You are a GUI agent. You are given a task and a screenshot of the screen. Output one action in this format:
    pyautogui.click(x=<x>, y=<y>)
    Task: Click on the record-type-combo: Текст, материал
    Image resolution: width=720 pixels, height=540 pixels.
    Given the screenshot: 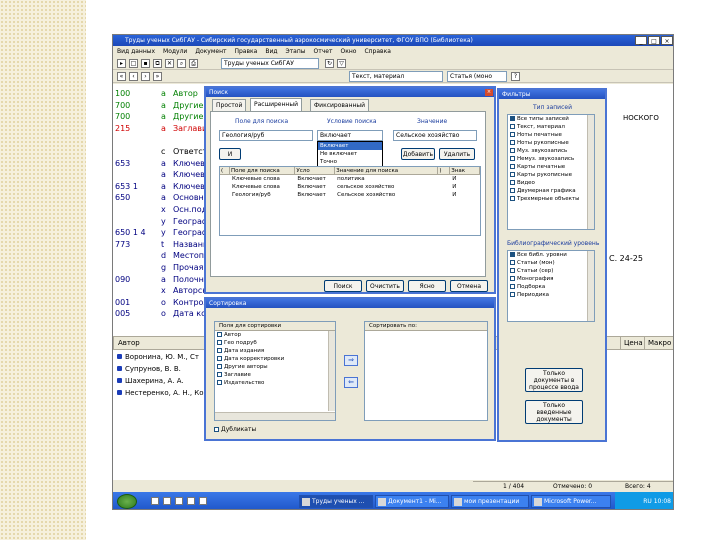 What is the action you would take?
    pyautogui.click(x=396, y=76)
    